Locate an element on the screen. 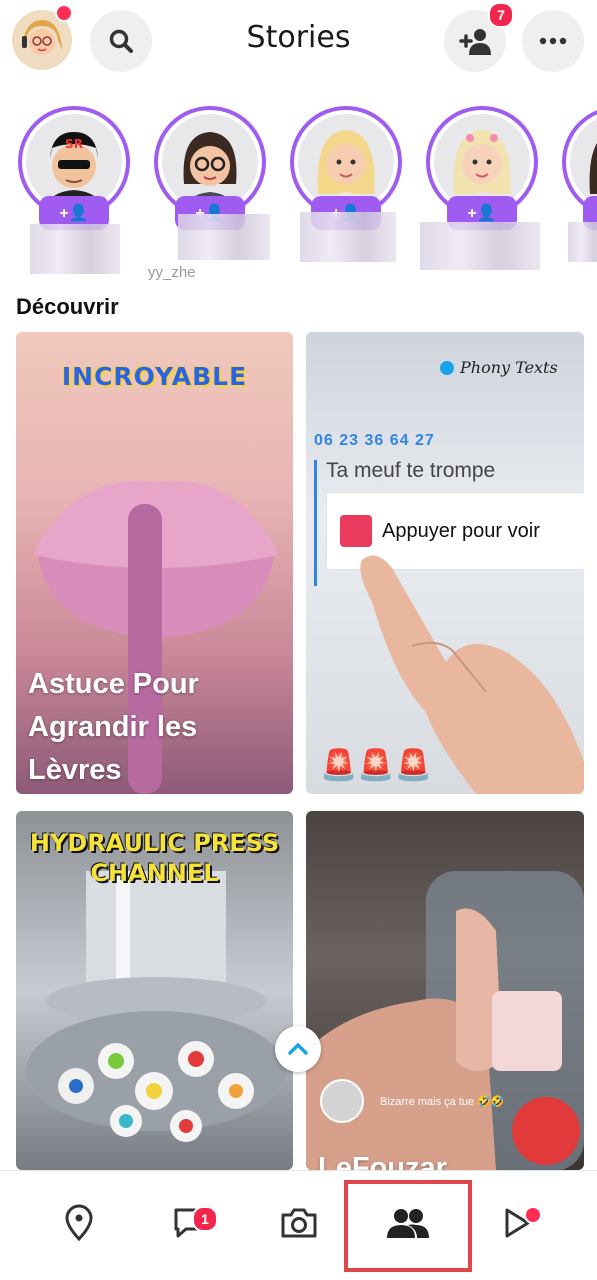 Image resolution: width=597 pixels, height=1280 pixels. card-brand: Phony Texts is located at coordinates (499, 367).